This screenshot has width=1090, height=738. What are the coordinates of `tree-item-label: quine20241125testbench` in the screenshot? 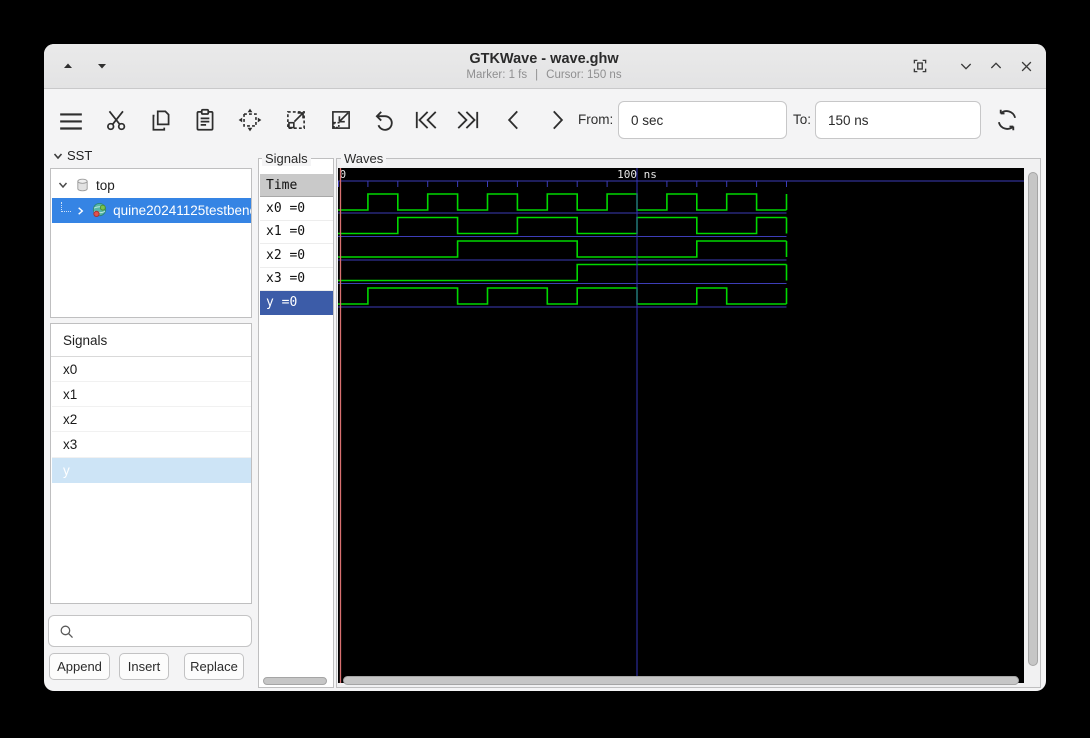 It's located at (182, 210).